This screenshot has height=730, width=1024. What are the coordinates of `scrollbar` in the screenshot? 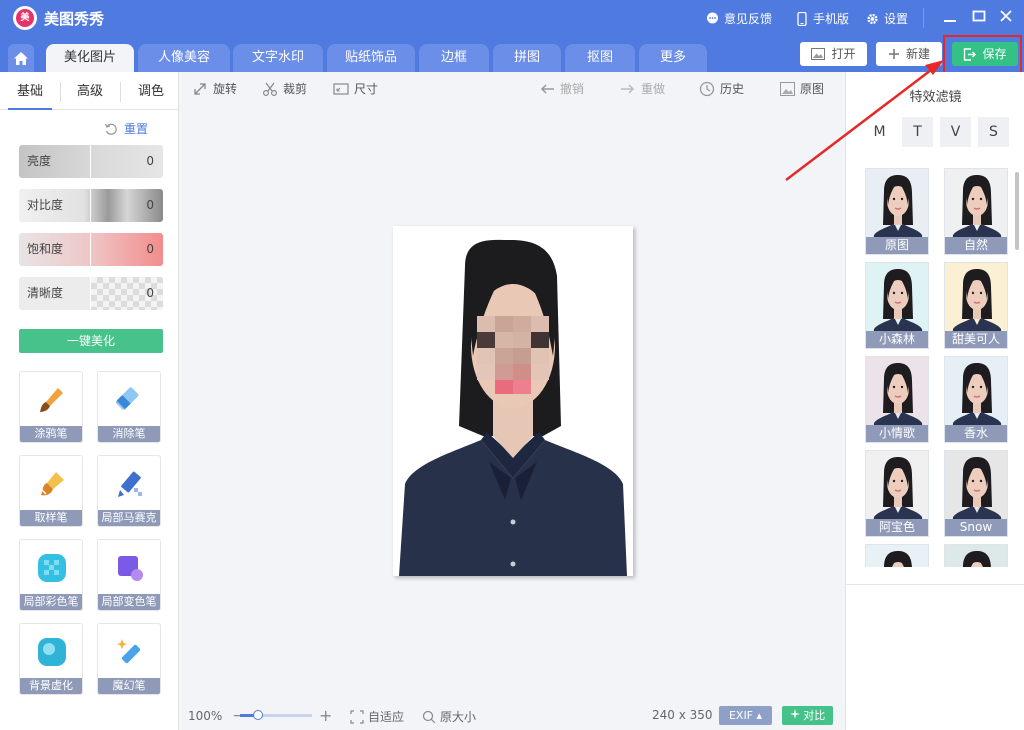 It's located at (1017, 211).